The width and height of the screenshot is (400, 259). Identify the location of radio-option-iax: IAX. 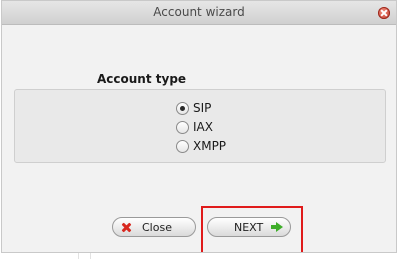
(194, 127).